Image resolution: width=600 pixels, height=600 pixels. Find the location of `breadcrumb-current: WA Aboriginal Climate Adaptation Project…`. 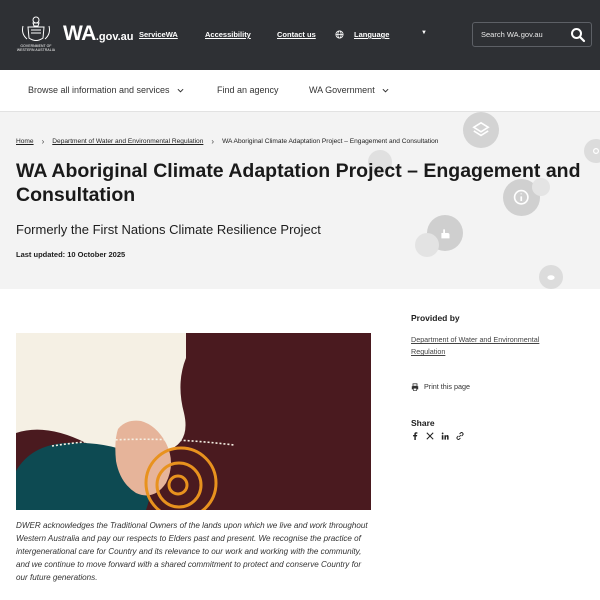

breadcrumb-current: WA Aboriginal Climate Adaptation Project… is located at coordinates (330, 141).